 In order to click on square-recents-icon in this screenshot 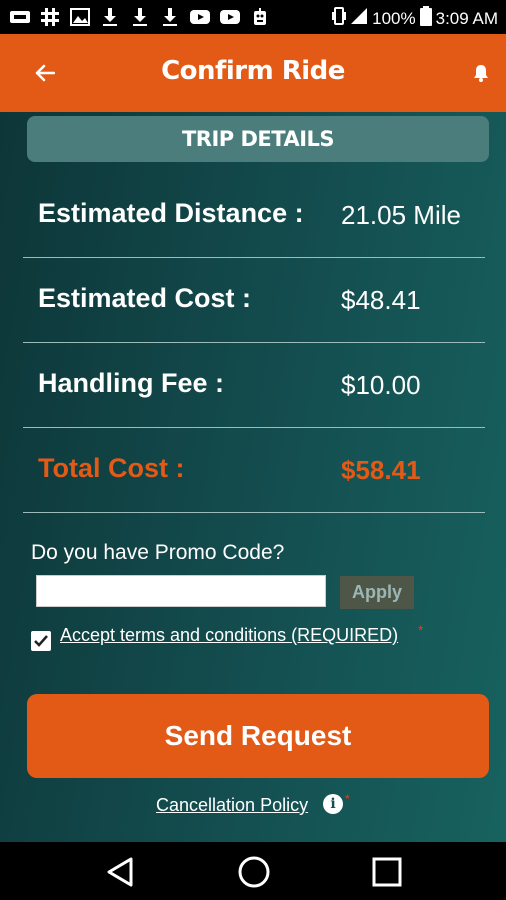, I will do `click(387, 872)`.